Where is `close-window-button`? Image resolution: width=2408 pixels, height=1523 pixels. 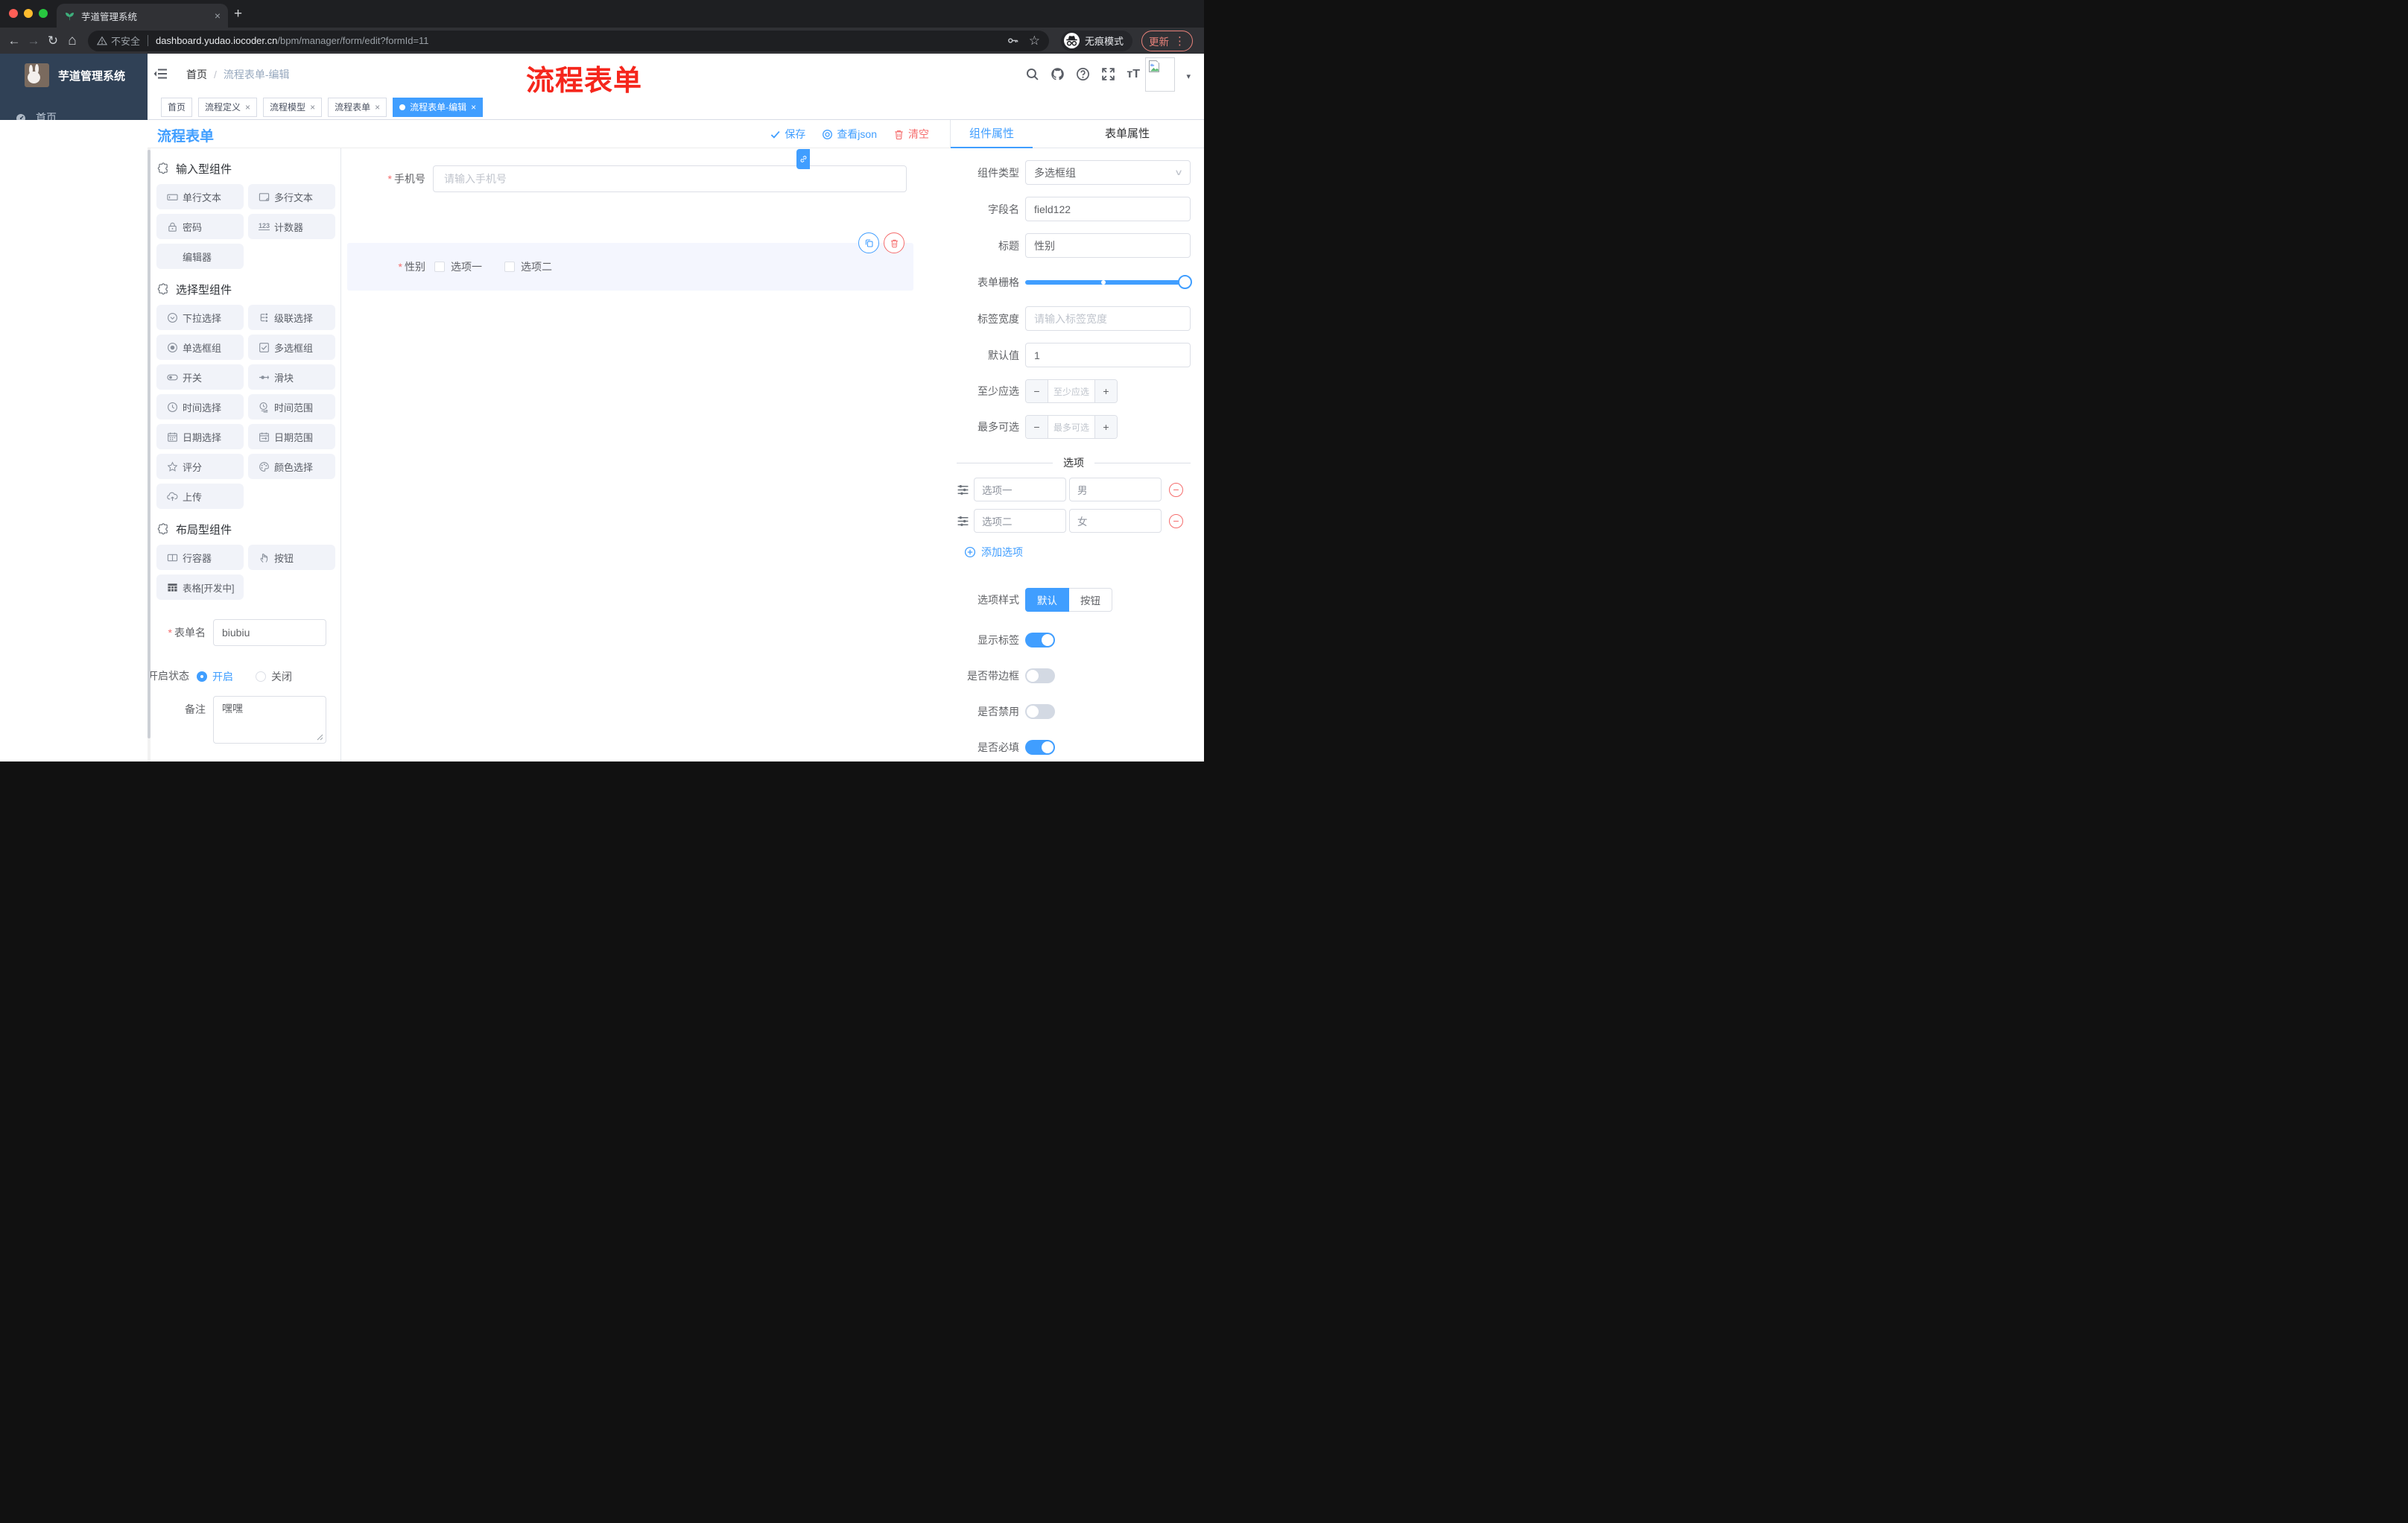 close-window-button is located at coordinates (13, 14).